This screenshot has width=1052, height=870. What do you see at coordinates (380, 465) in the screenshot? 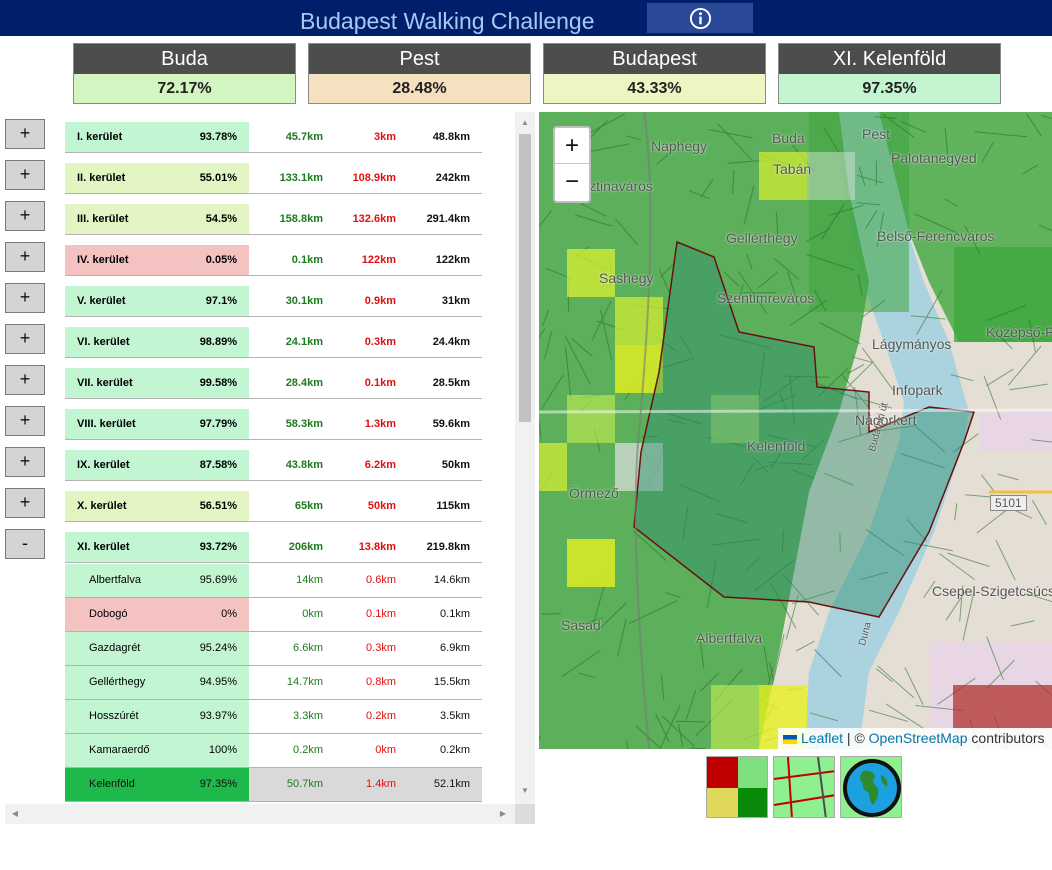
I see `row-remaining: 6.2km` at bounding box center [380, 465].